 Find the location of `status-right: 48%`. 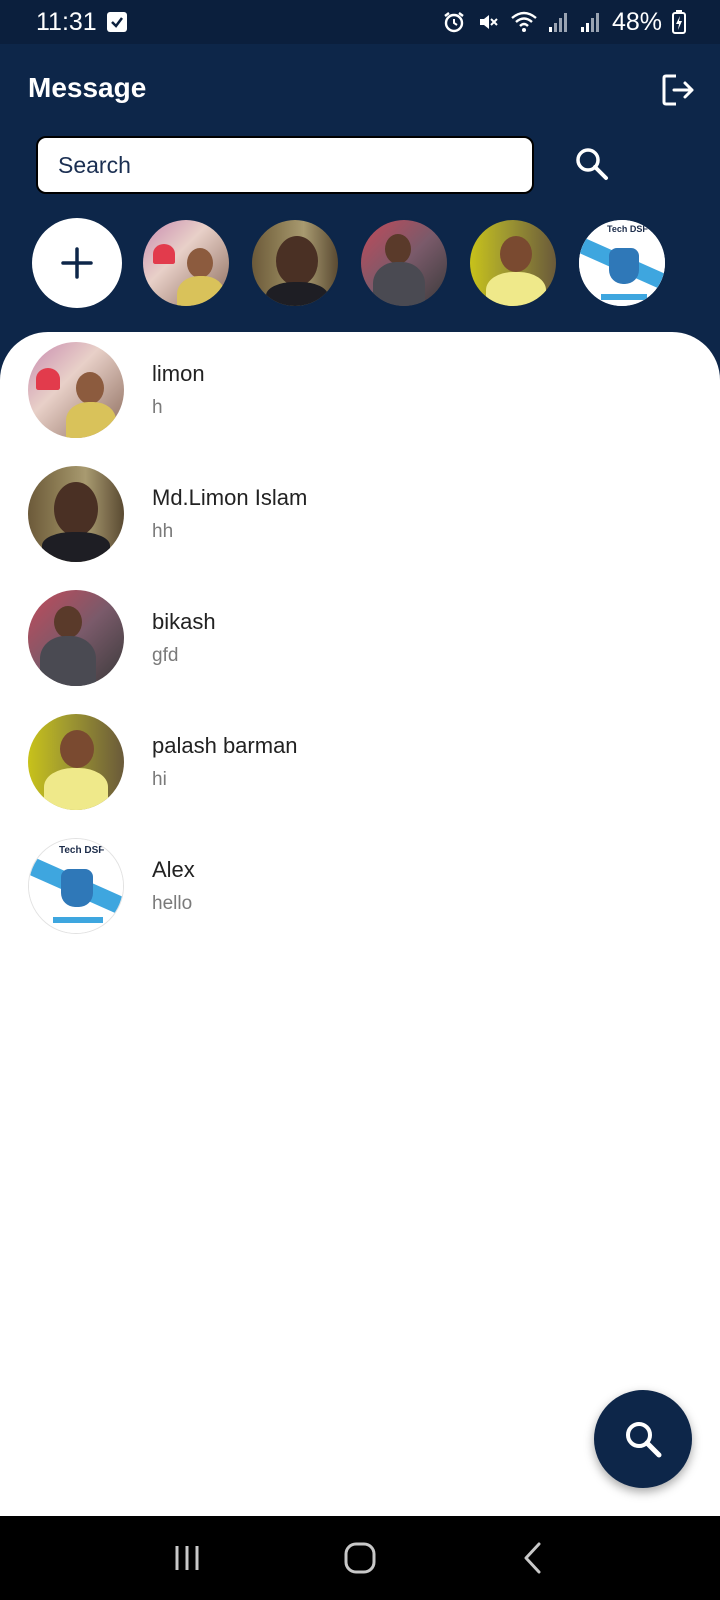

status-right: 48% is located at coordinates (564, 22).